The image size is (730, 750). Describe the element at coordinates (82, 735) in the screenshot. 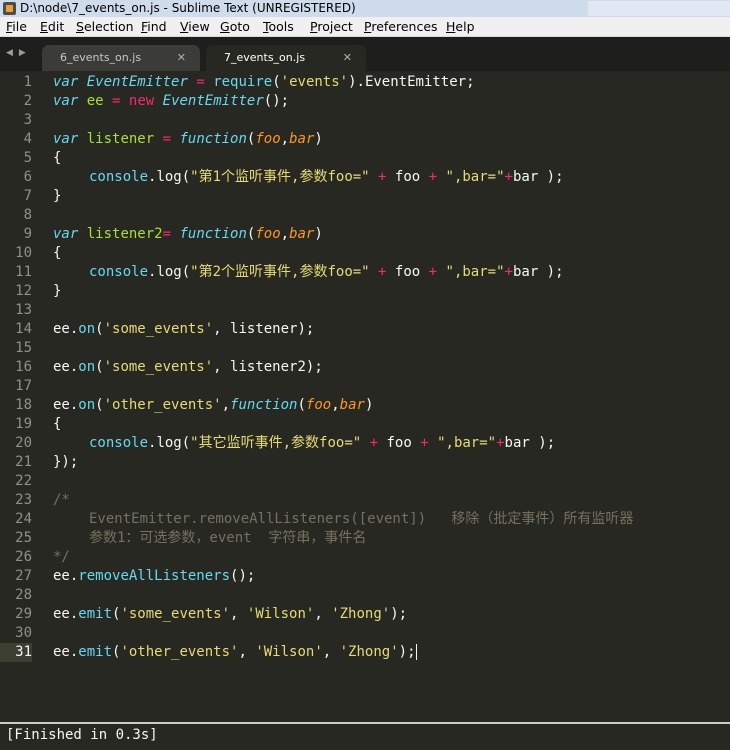

I see `build-result-text: [Finished in 0.3s]` at that location.